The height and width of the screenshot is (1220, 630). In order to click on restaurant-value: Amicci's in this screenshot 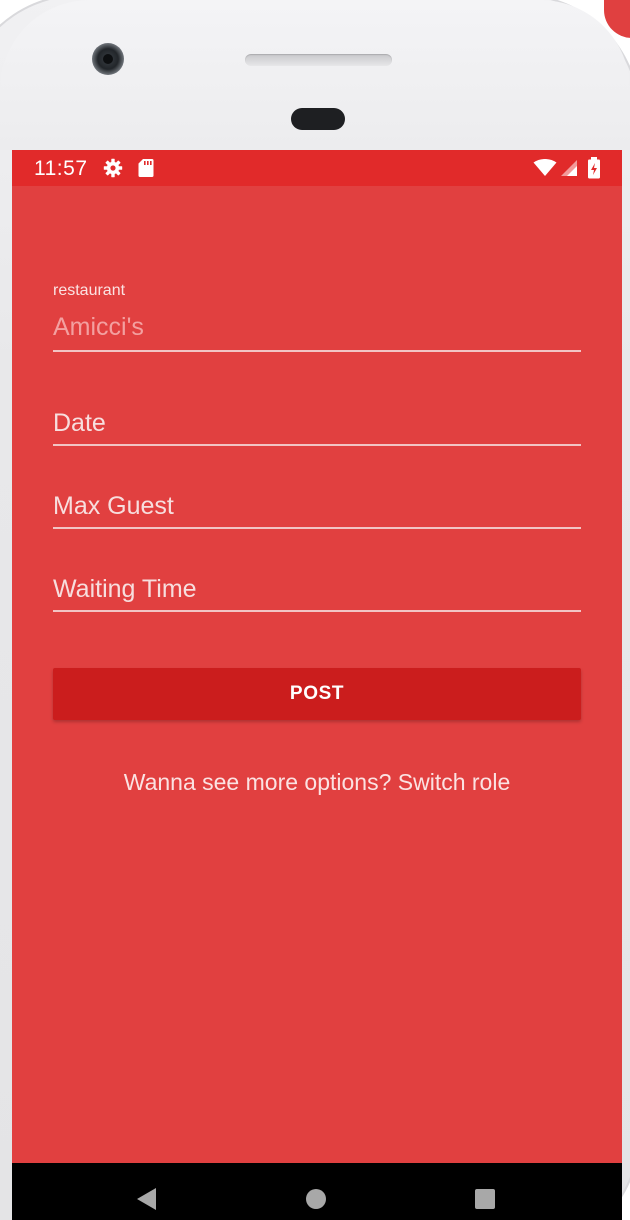, I will do `click(317, 327)`.